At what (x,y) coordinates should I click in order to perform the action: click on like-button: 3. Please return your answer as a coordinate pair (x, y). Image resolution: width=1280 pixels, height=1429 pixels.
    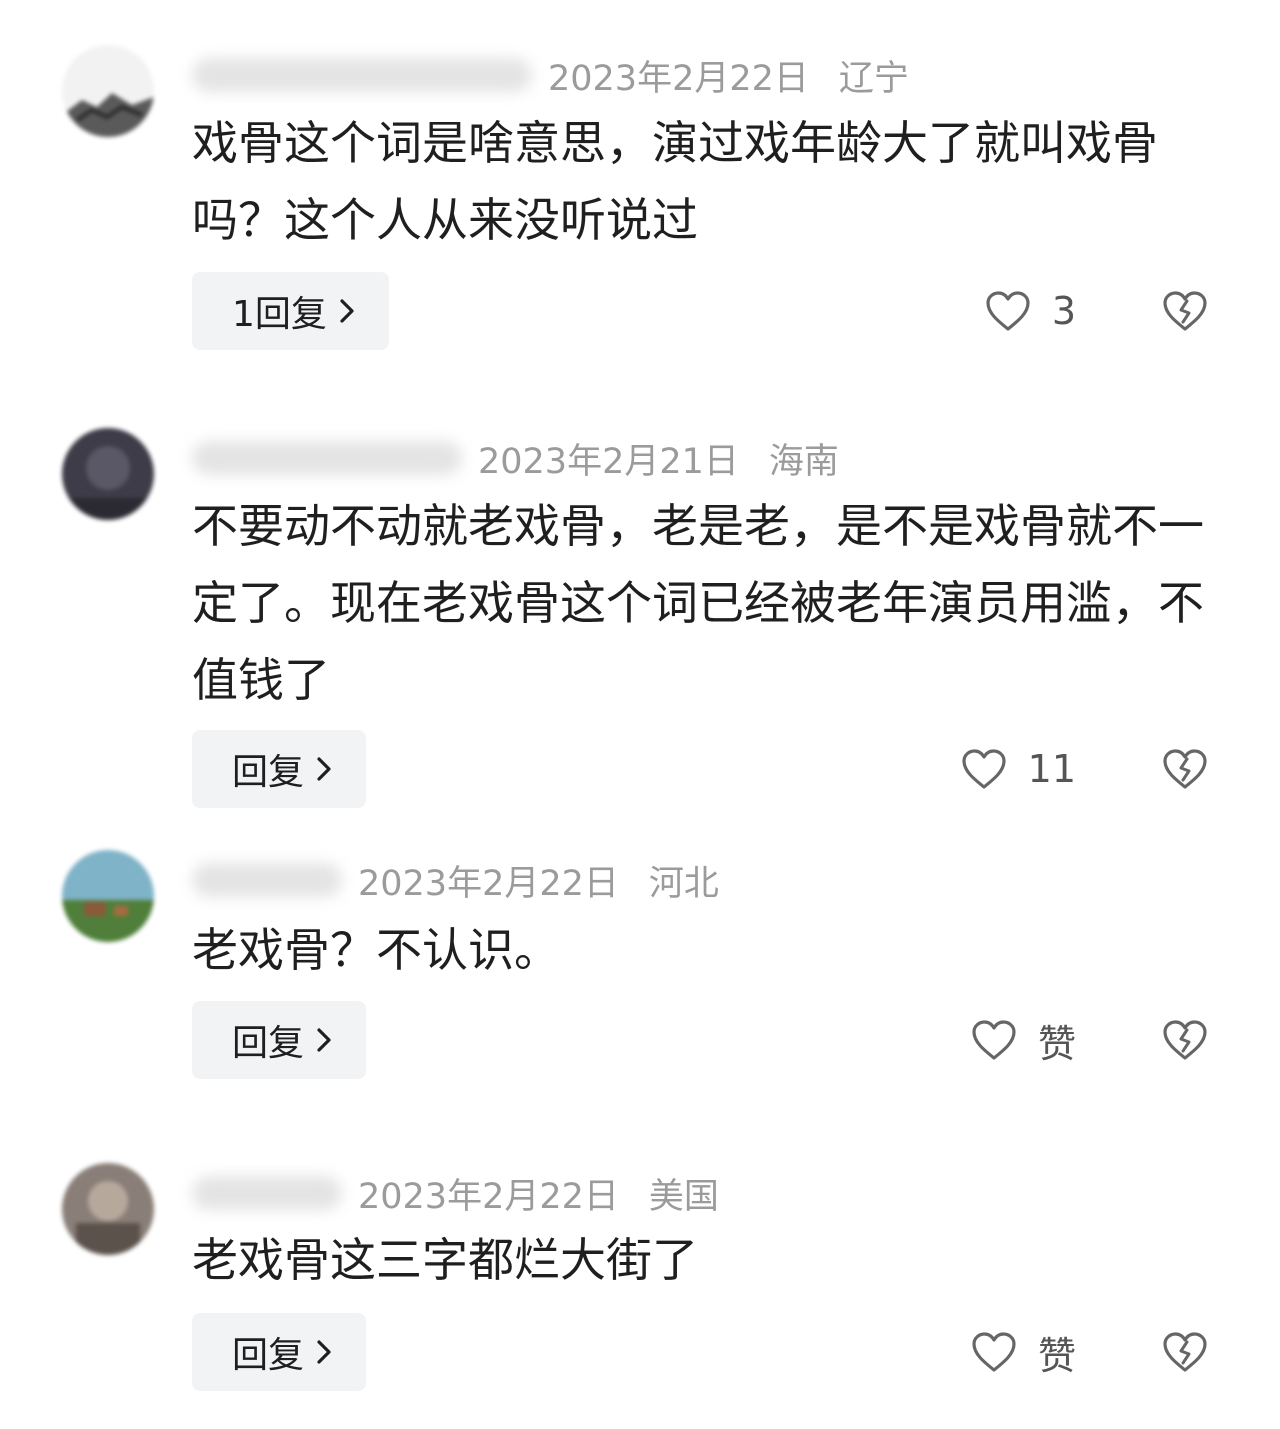
    Looking at the image, I should click on (1030, 311).